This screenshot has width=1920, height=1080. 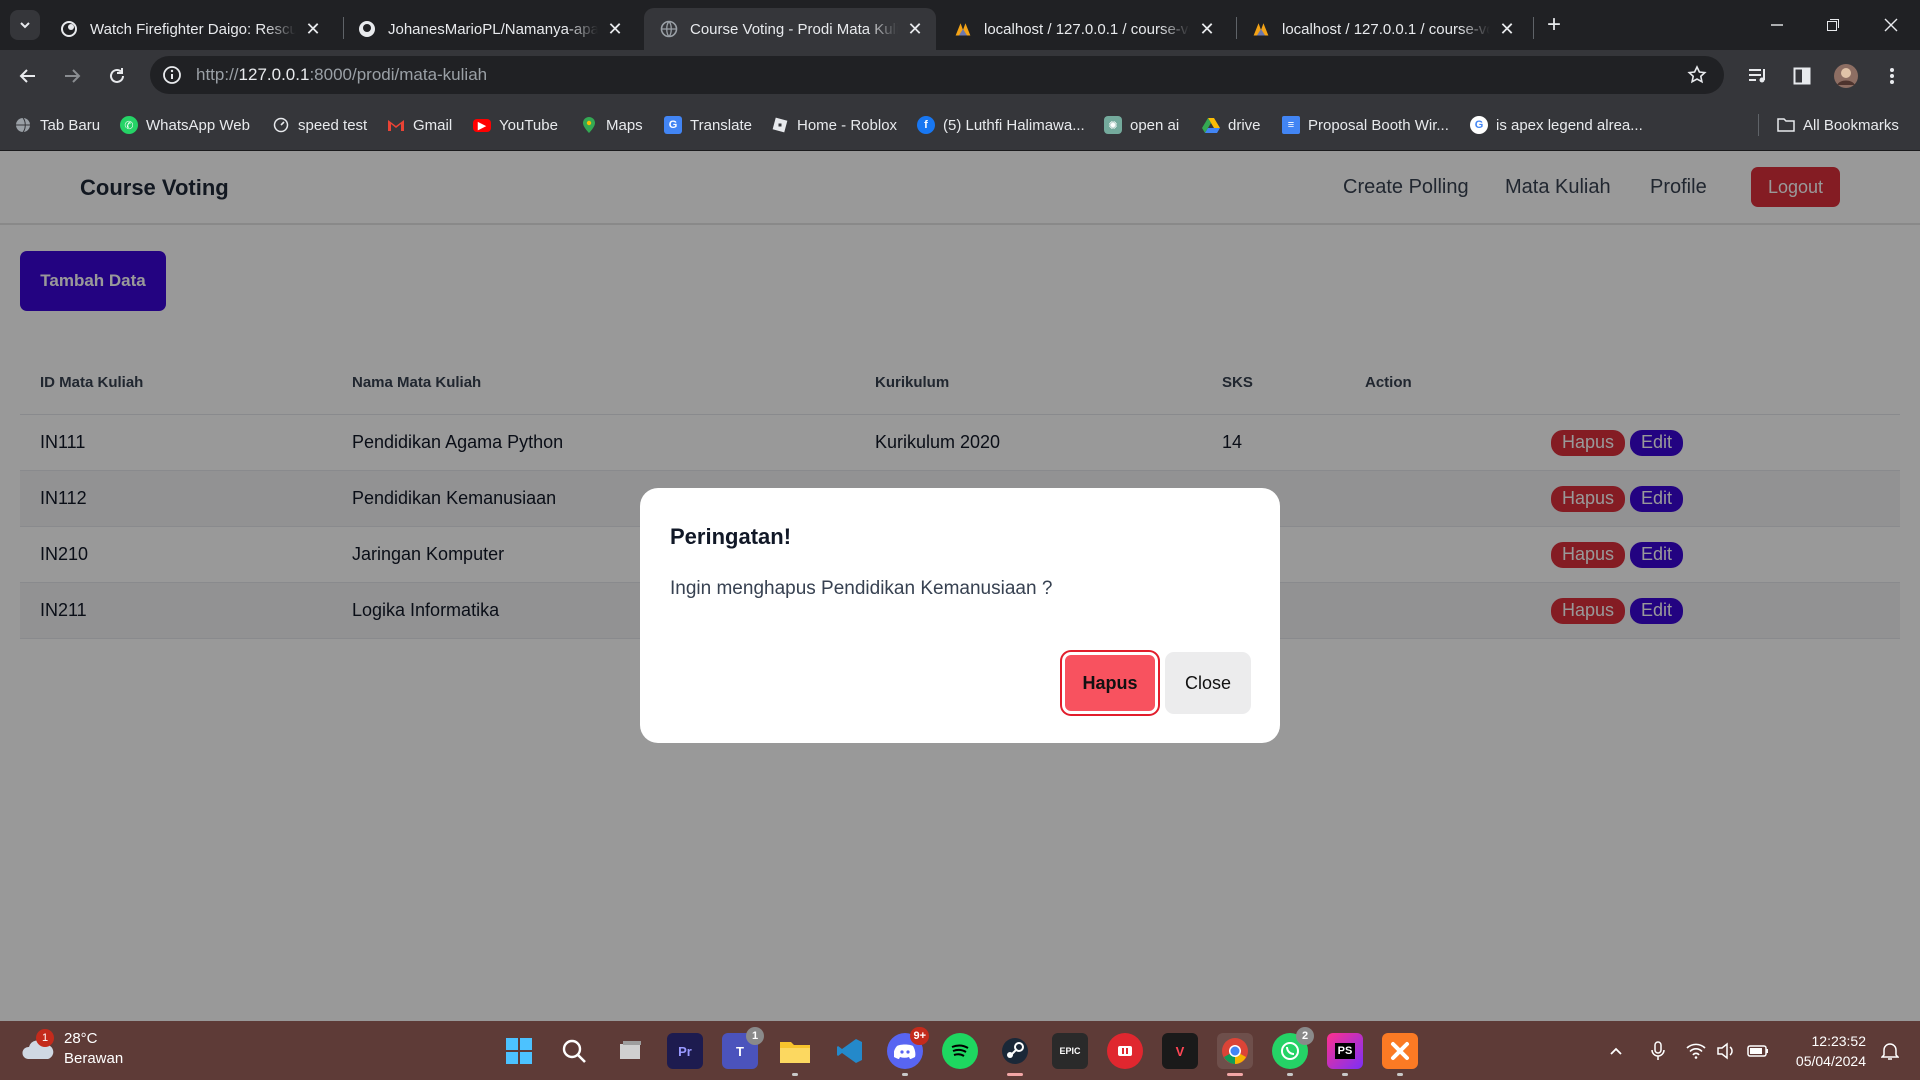 I want to click on openai-icon: ✺, so click(x=1113, y=125).